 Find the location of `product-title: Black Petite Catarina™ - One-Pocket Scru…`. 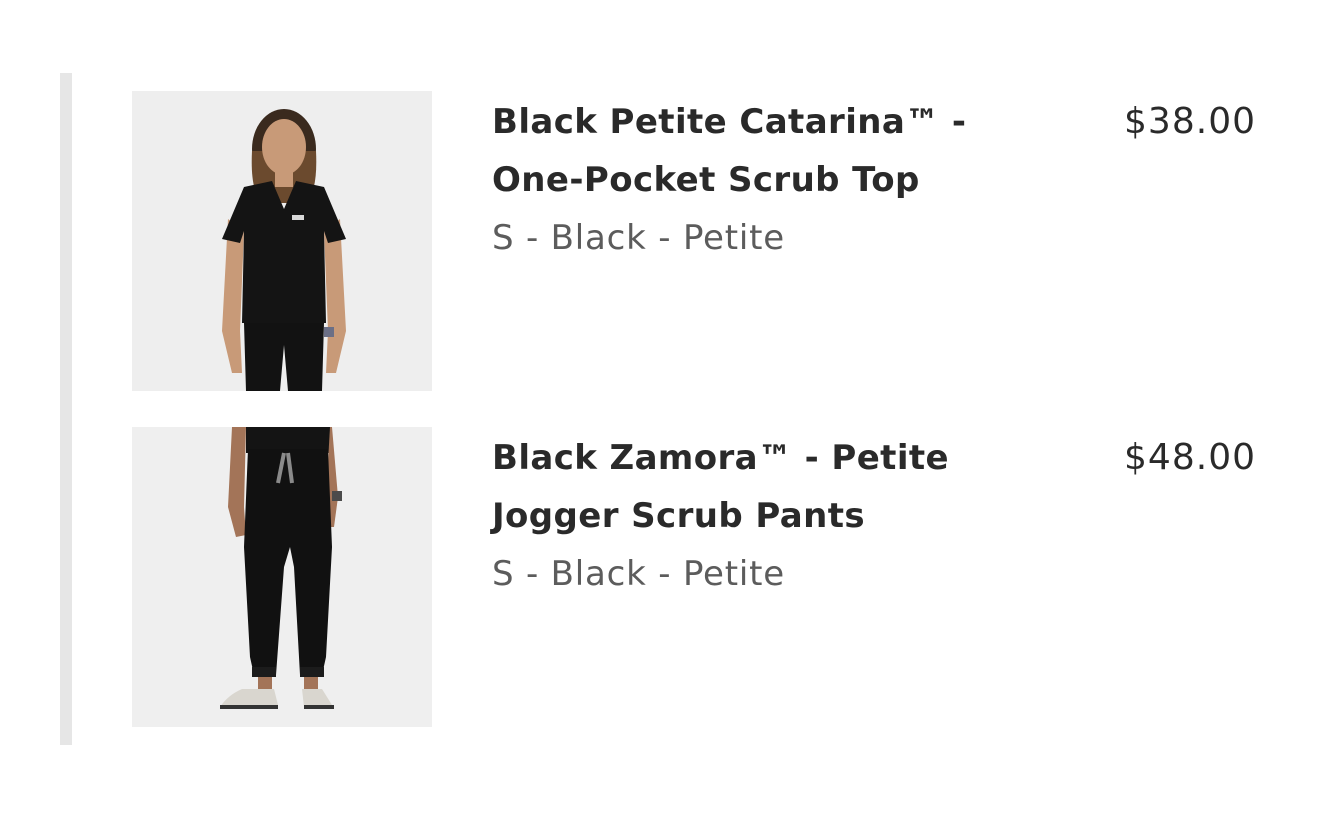

product-title: Black Petite Catarina™ - One-Pocket Scru… is located at coordinates (772, 151).